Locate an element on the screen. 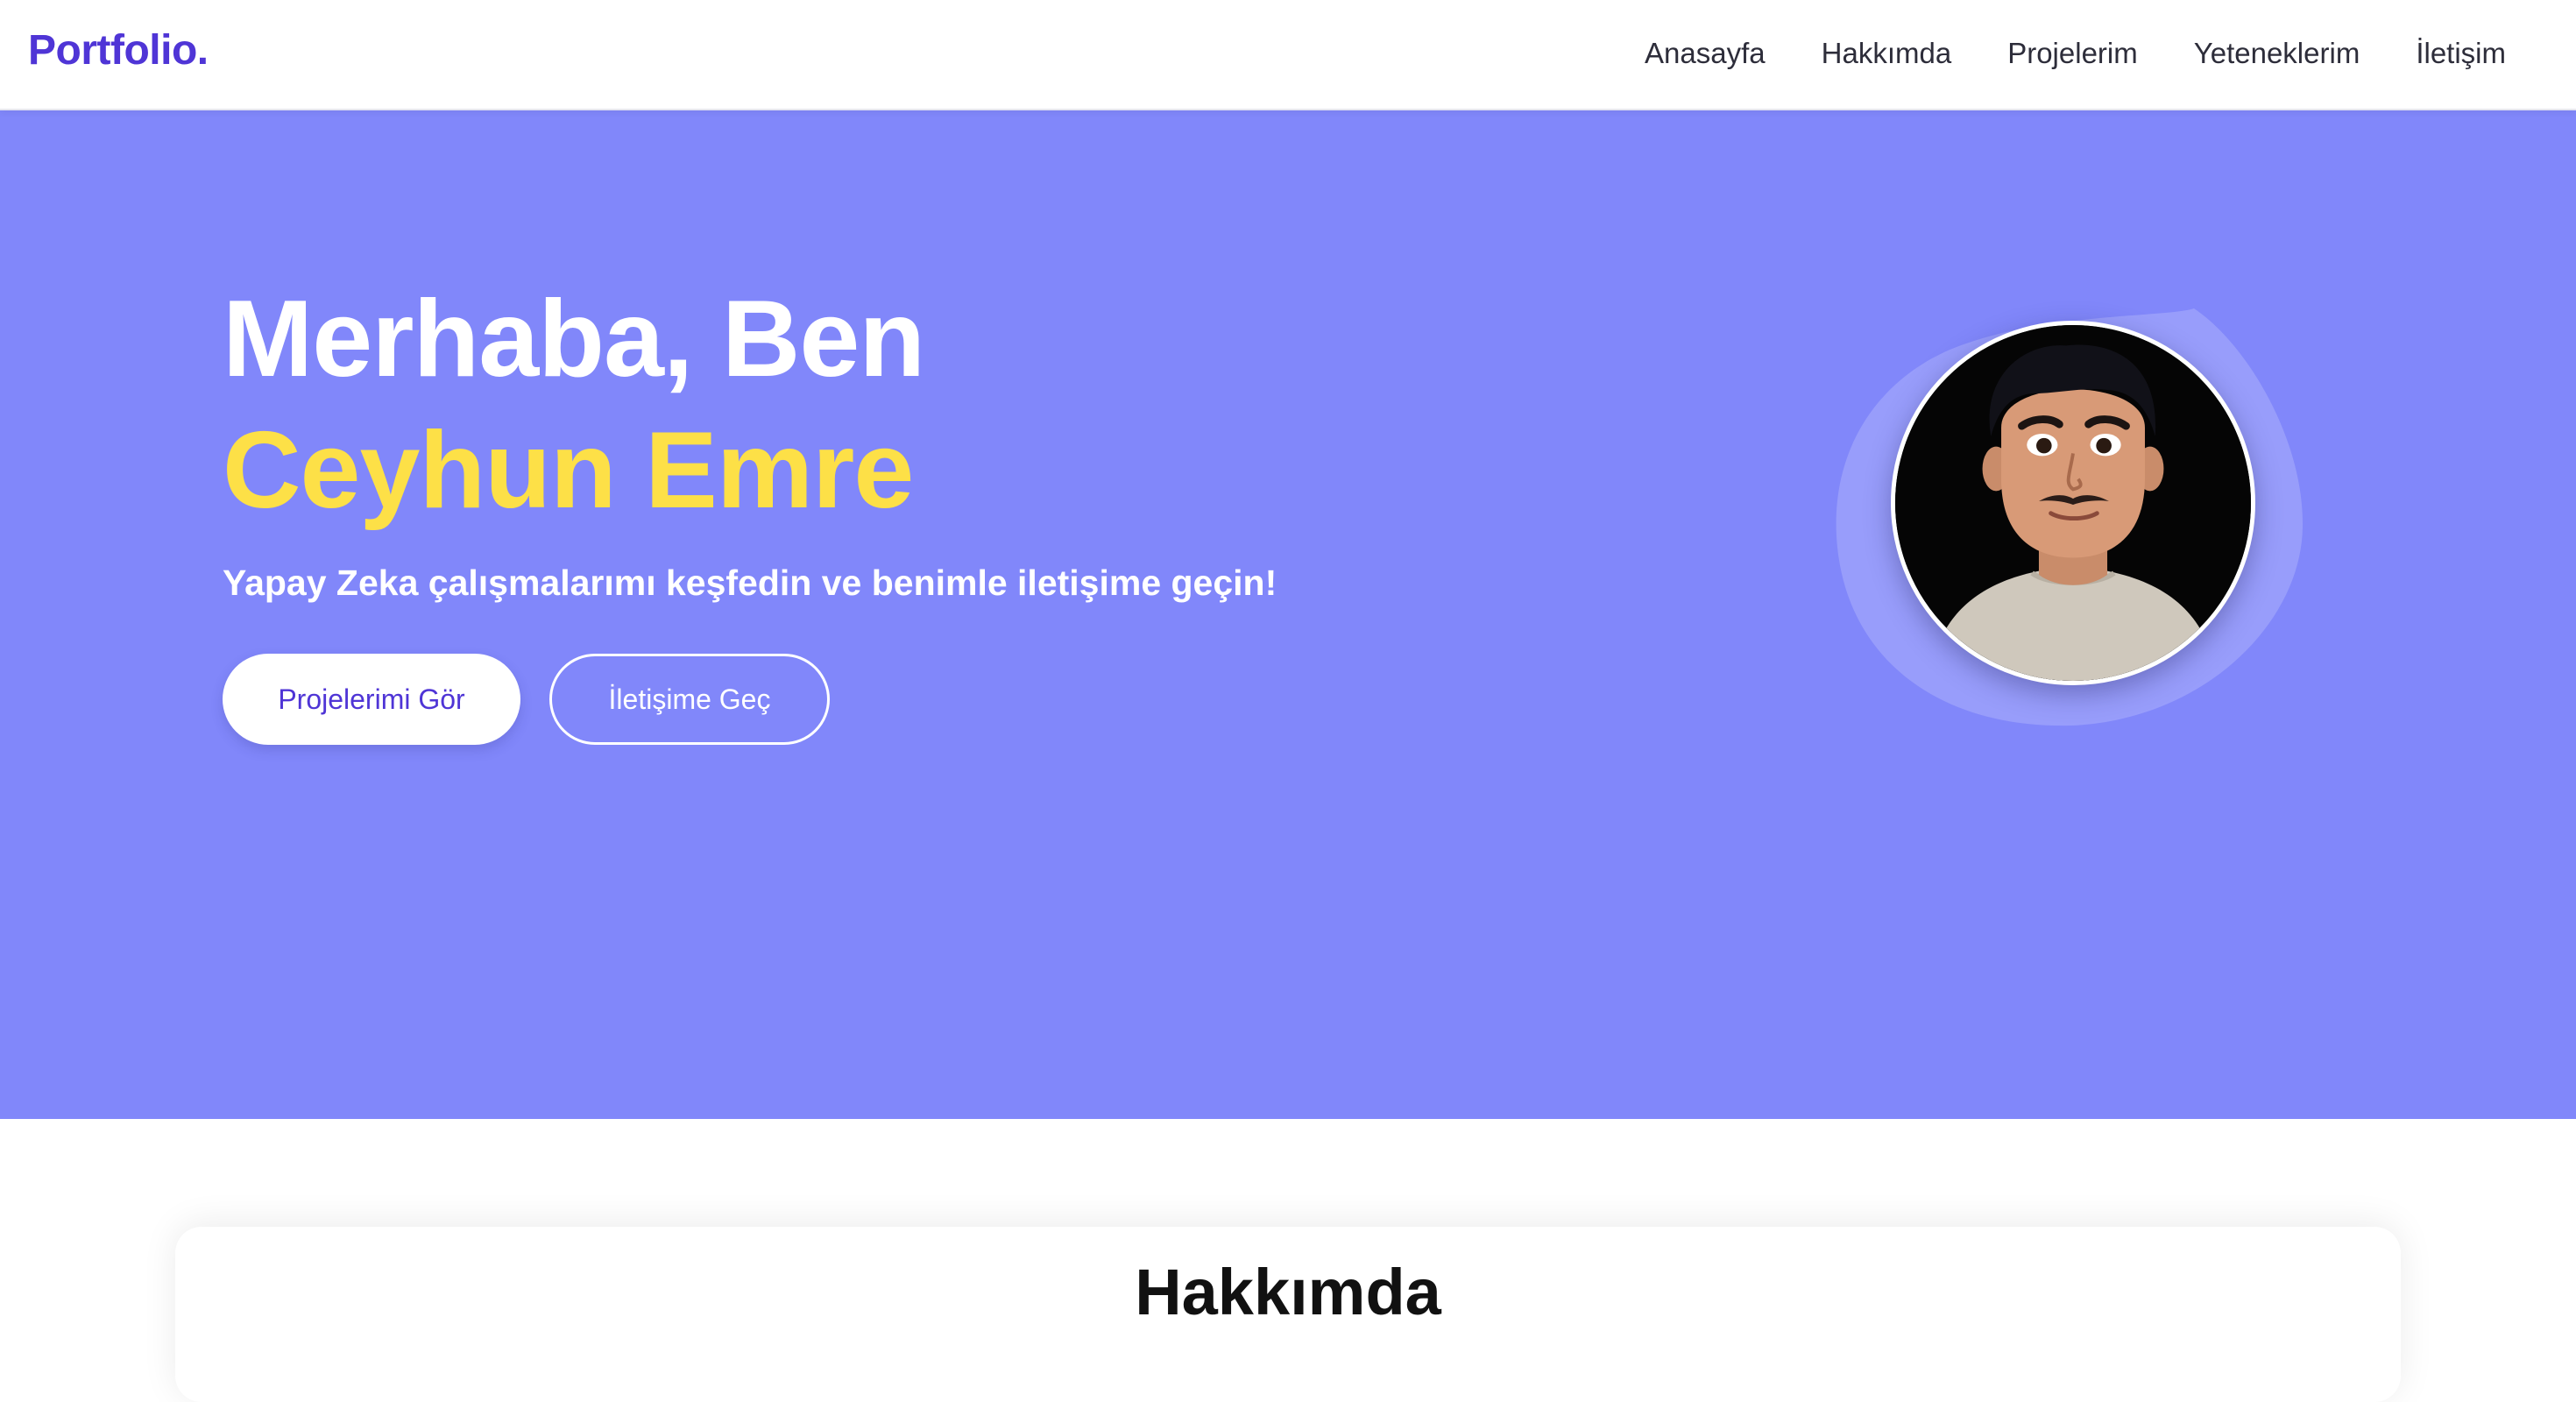 The width and height of the screenshot is (2576, 1402). avatar-illustration-icon is located at coordinates (2073, 503).